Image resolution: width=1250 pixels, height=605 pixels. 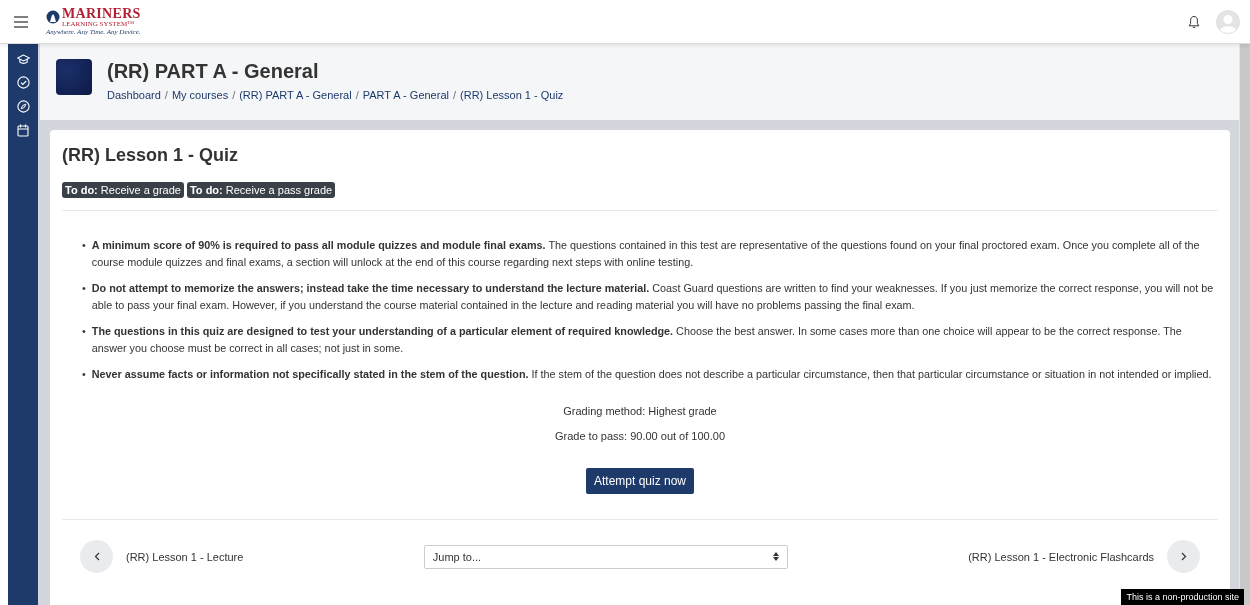 What do you see at coordinates (185, 556) in the screenshot?
I see `previous-activity-link: (RR) Lesson 1 - Lecture` at bounding box center [185, 556].